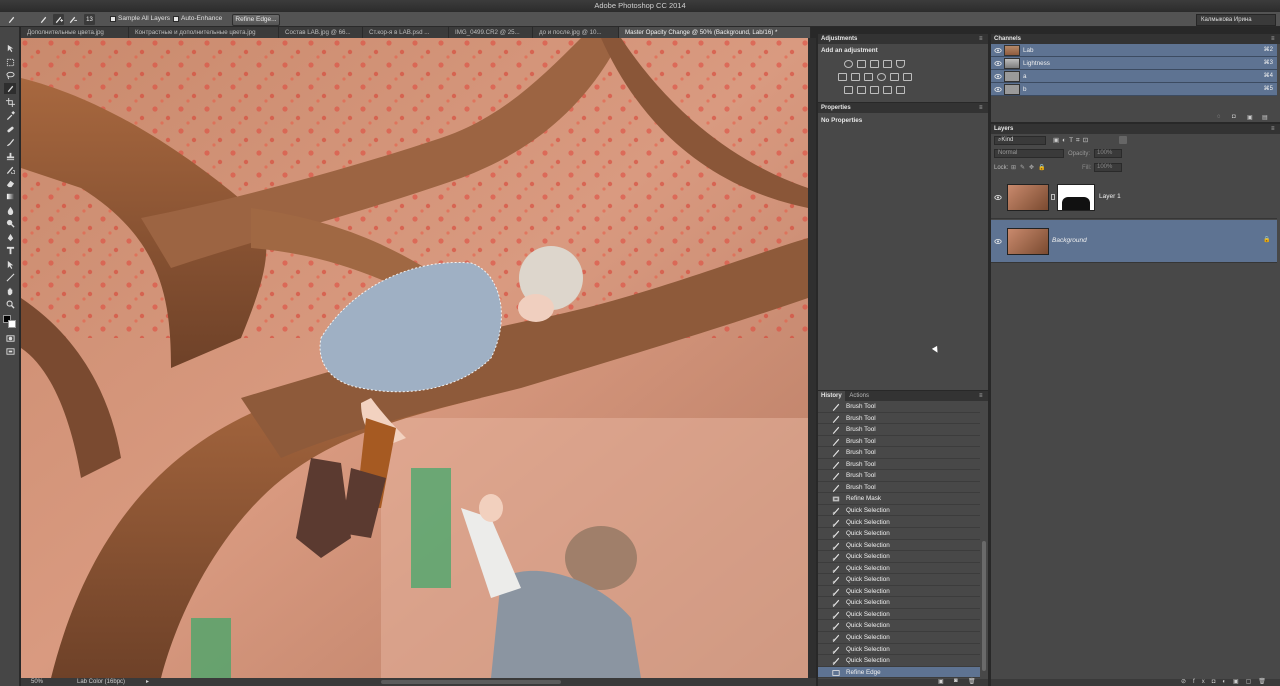 The image size is (1280, 686). I want to click on tab-history: History, so click(831, 396).